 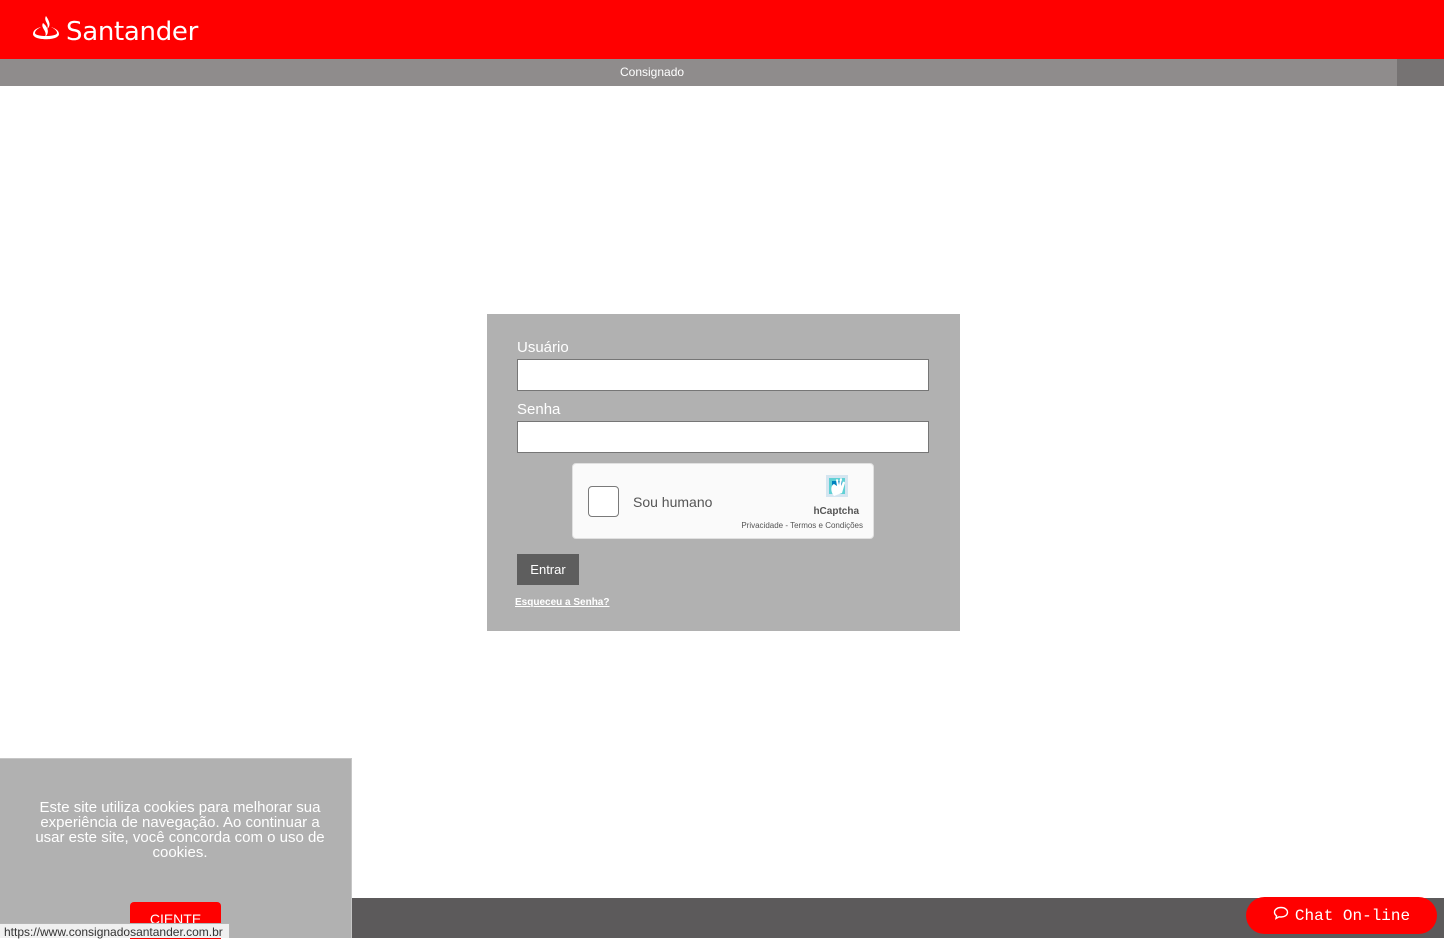 I want to click on chat-online-button: Chat On-line, so click(x=1341, y=915).